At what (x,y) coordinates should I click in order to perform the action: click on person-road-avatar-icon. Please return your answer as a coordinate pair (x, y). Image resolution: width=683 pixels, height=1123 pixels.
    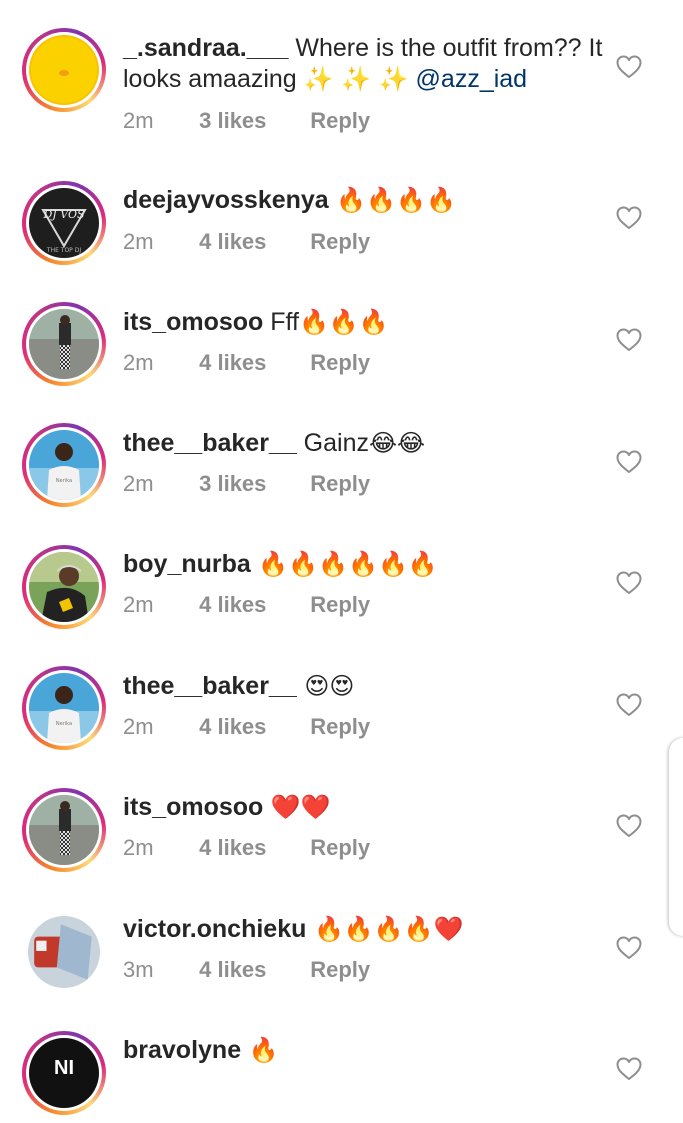
    Looking at the image, I should click on (64, 344).